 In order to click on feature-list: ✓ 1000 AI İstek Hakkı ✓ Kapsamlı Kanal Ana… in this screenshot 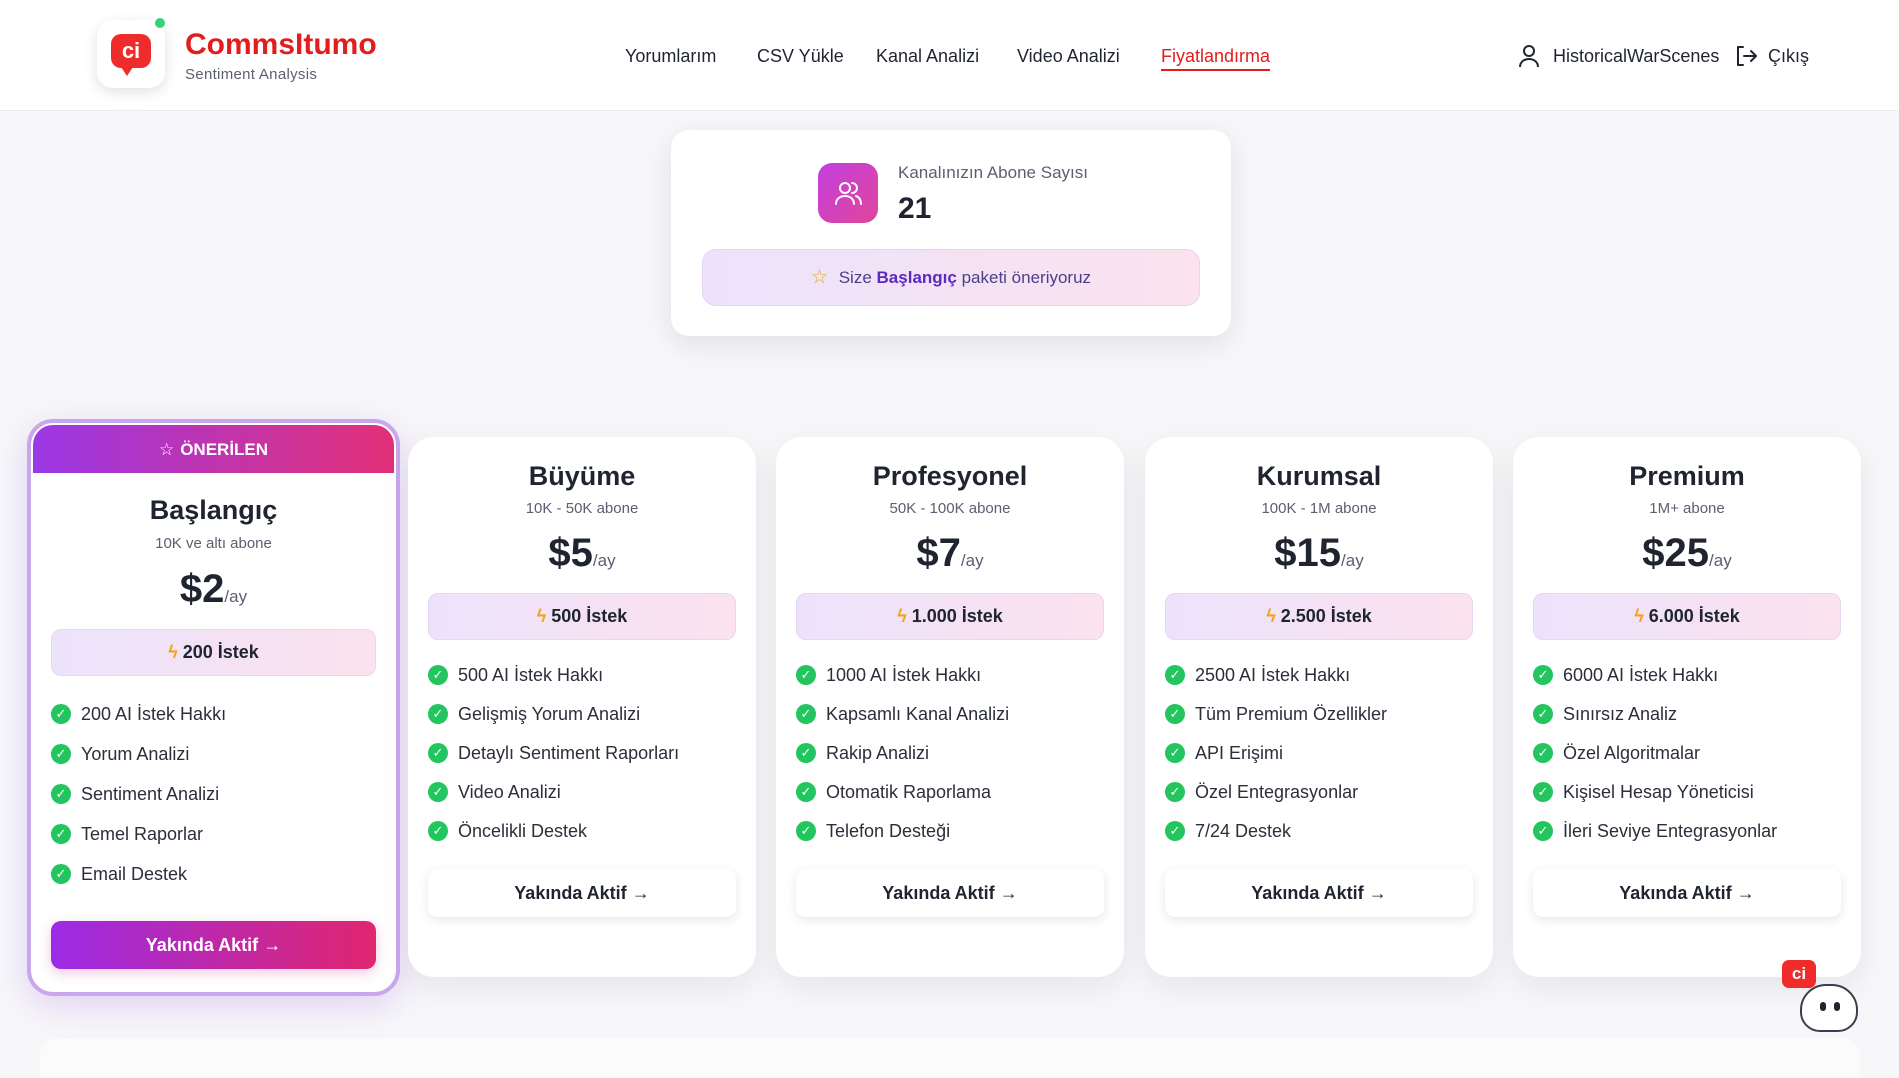, I will do `click(955, 761)`.